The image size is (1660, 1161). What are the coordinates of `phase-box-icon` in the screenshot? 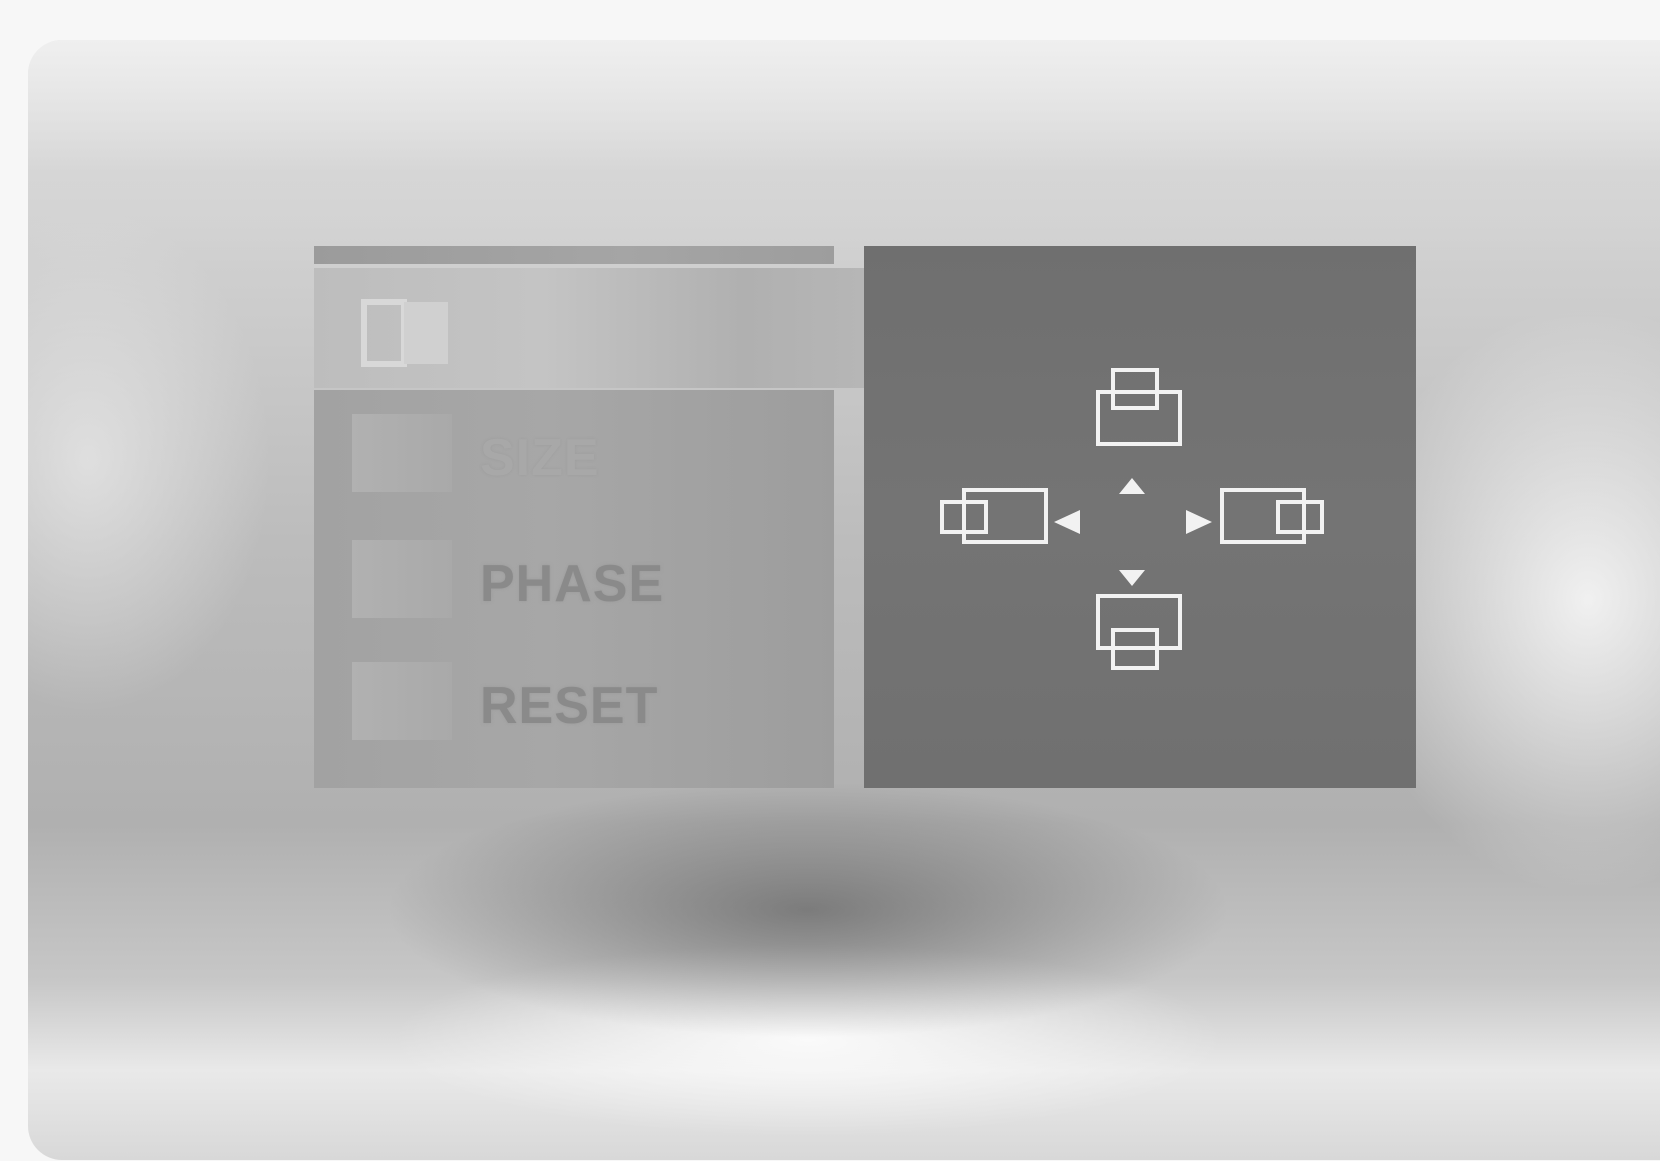 It's located at (402, 579).